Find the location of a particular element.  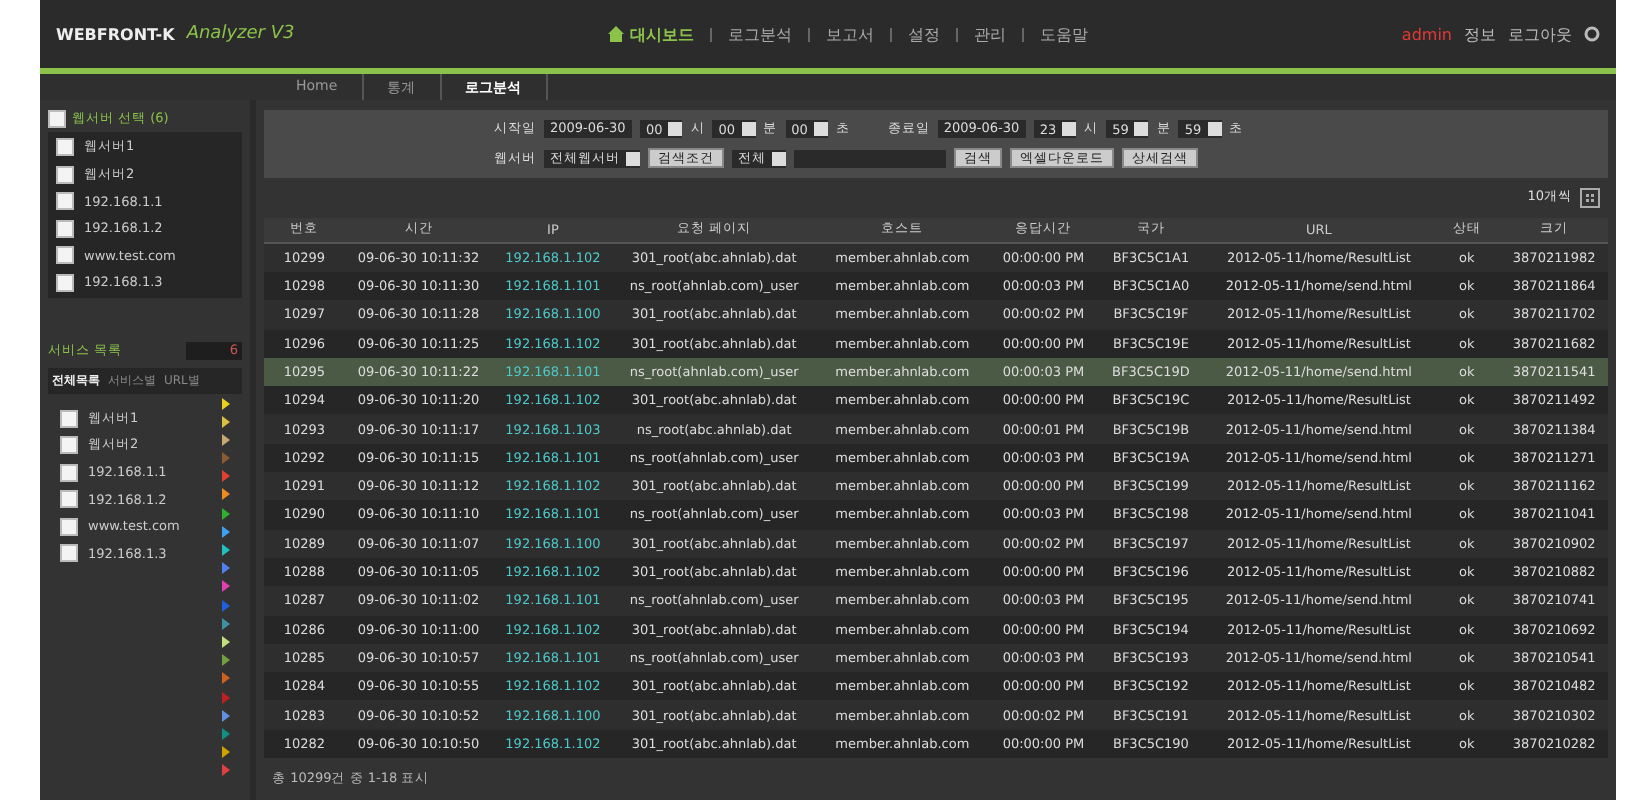

nav-menu-item: 도움말 is located at coordinates (1064, 34).